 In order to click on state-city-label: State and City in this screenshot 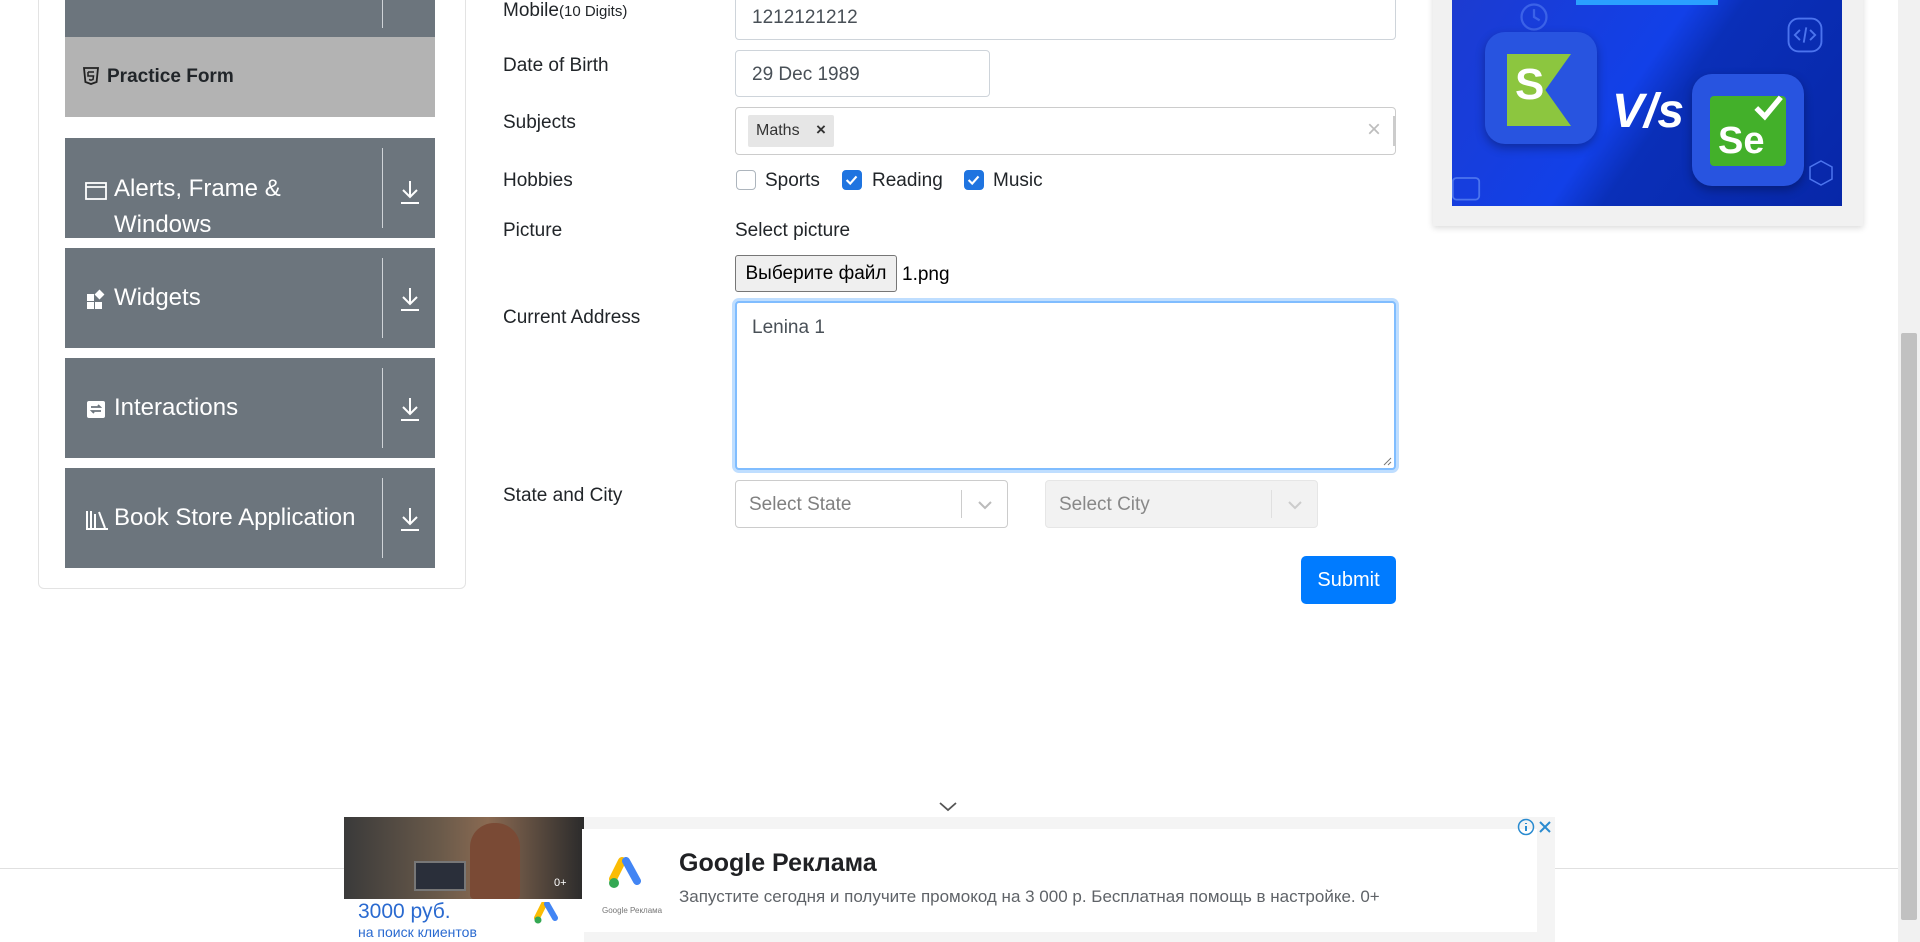, I will do `click(563, 495)`.